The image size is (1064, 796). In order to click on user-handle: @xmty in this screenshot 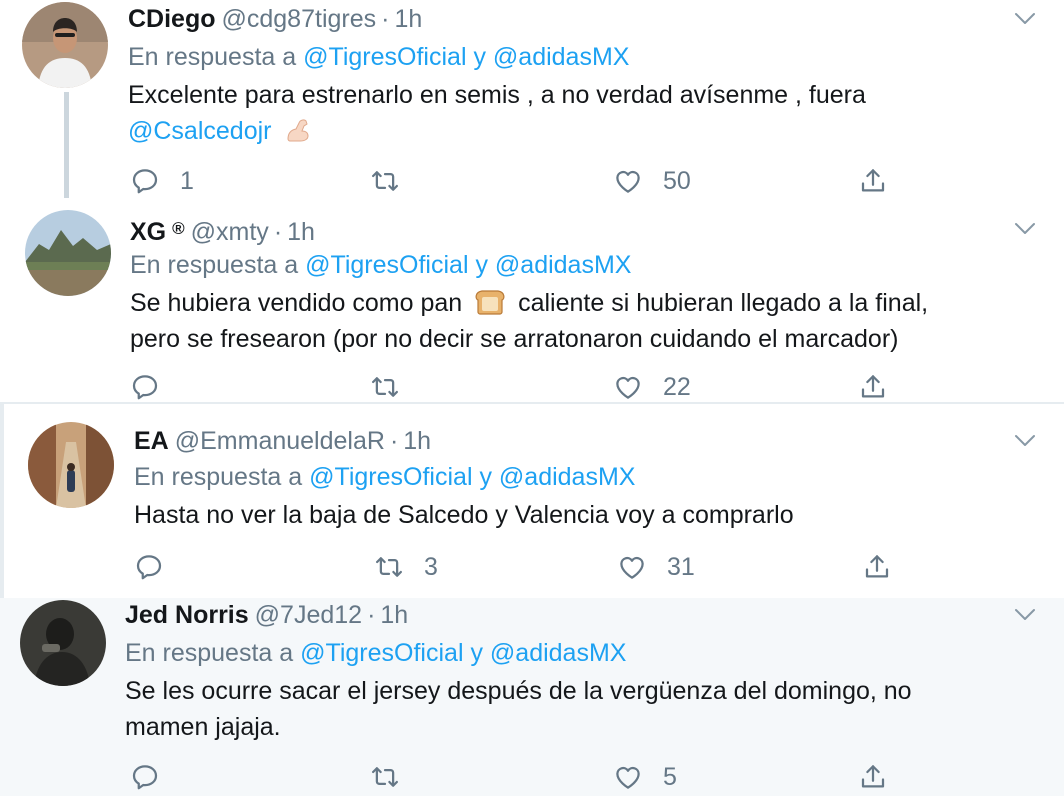, I will do `click(230, 232)`.